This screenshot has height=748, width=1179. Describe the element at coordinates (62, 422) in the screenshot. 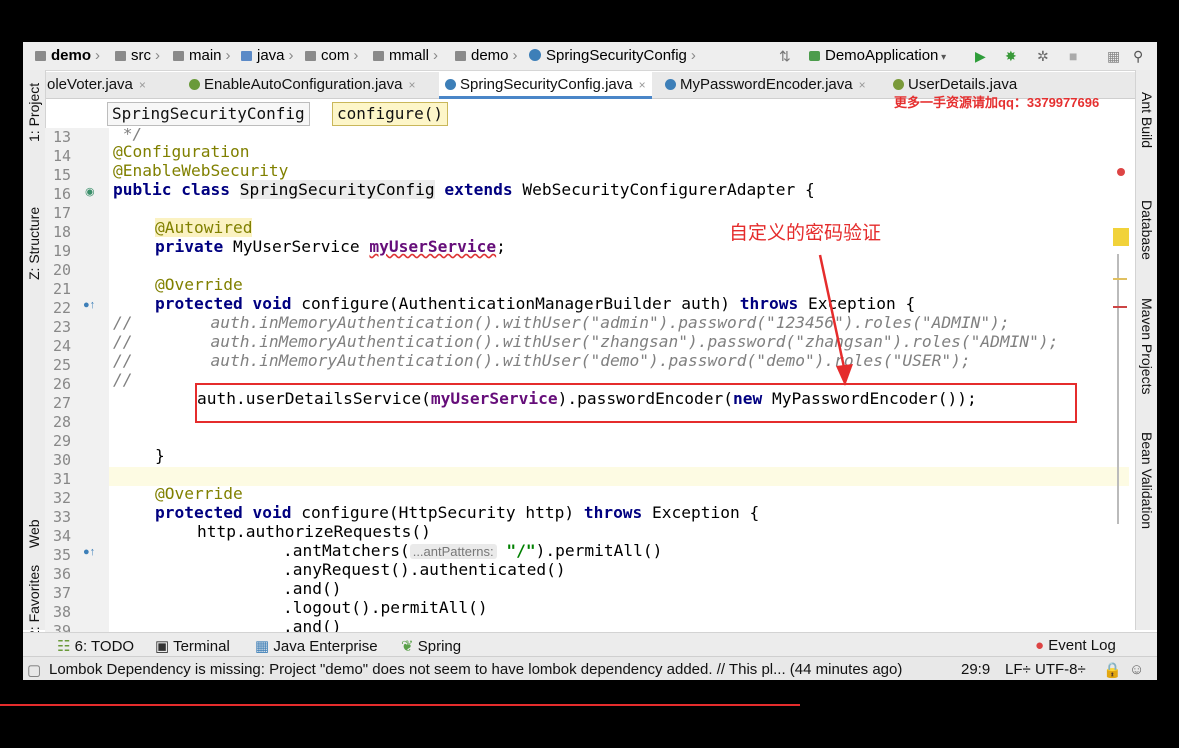

I see `line-number: 28` at that location.